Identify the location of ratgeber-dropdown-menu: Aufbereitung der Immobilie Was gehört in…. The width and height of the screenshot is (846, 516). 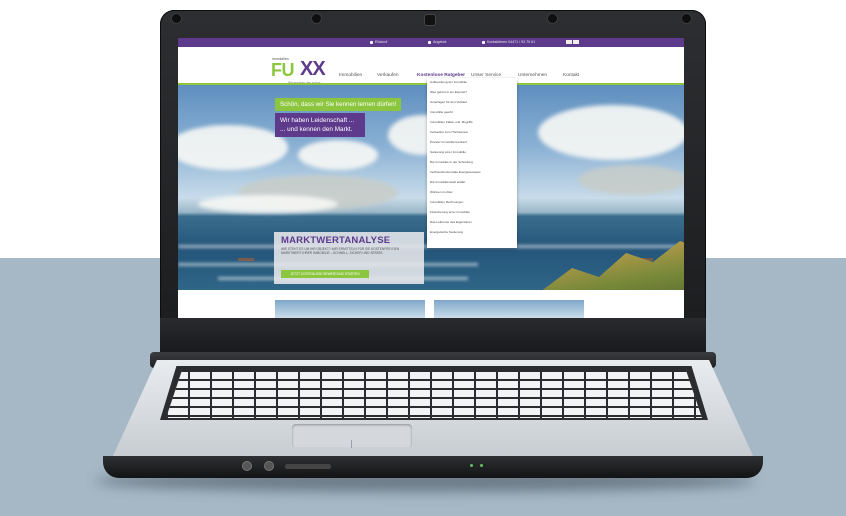
(472, 163).